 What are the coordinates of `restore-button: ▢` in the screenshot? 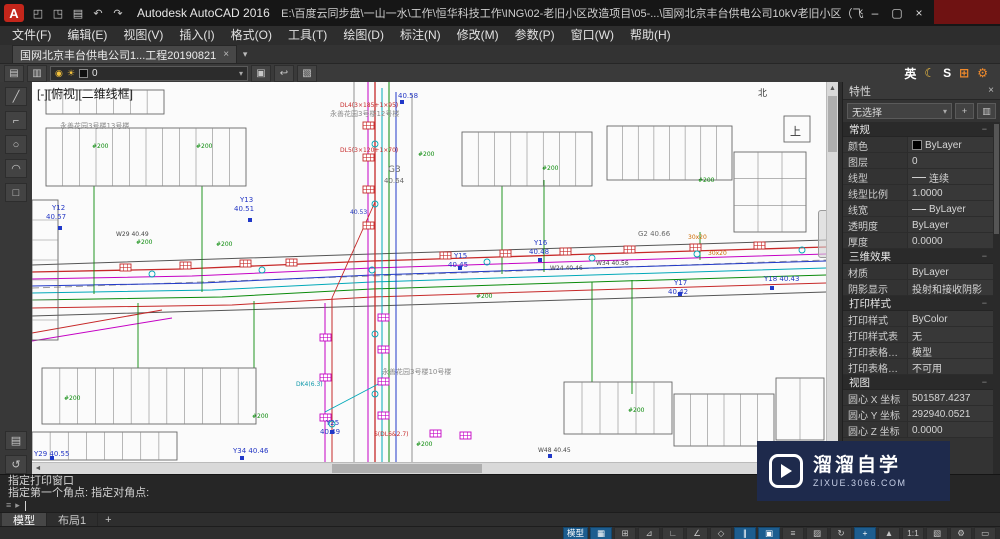 It's located at (897, 13).